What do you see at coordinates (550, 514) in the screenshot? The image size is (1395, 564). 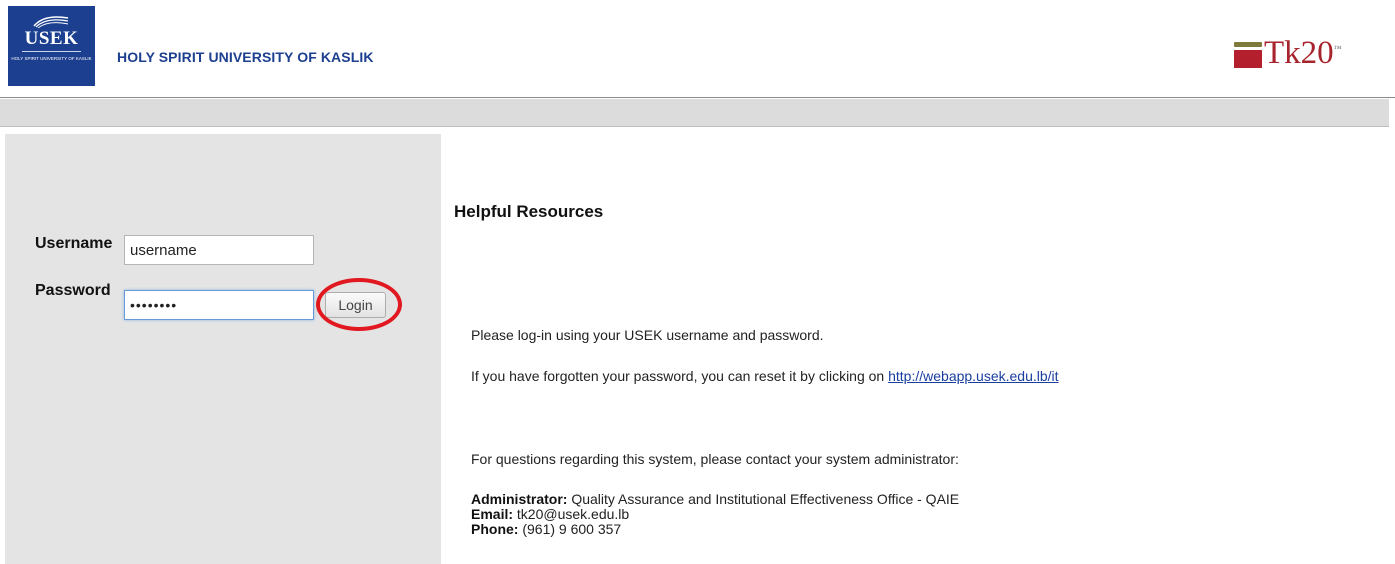 I see `email-line: Email: tk20@usek.edu.lb` at bounding box center [550, 514].